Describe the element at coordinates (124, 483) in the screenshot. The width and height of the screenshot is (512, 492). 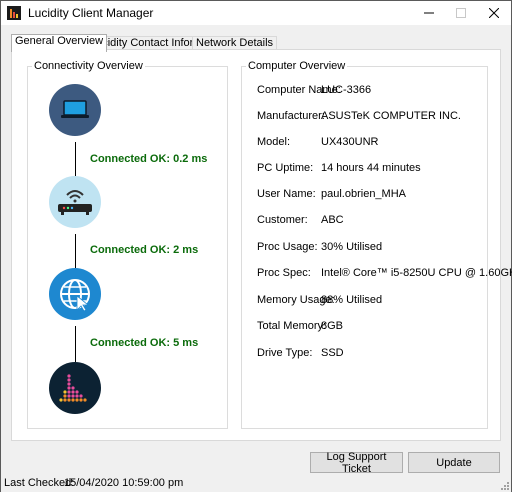
I see `last-checked-value: 15/04/2020 10:59:00 pm` at that location.